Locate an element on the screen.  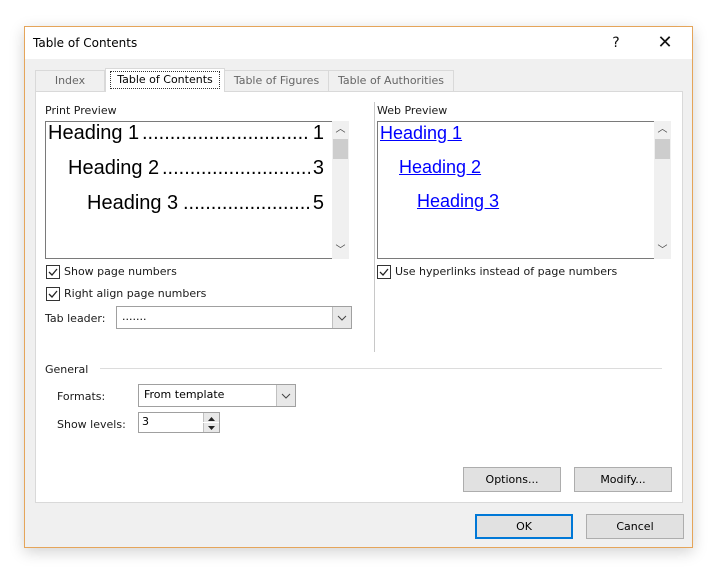
preview-divider is located at coordinates (374, 227).